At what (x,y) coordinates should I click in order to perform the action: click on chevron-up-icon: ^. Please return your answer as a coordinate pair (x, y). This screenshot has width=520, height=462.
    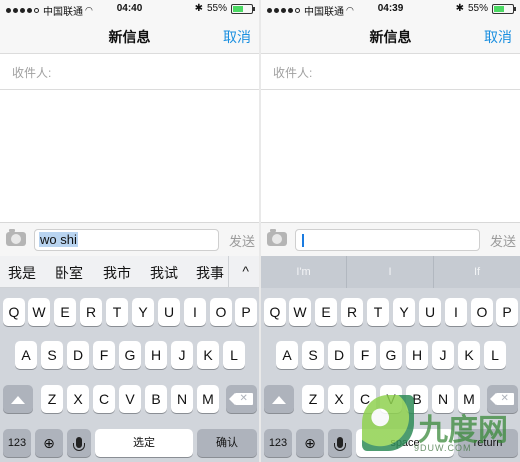
    Looking at the image, I should click on (245, 271).